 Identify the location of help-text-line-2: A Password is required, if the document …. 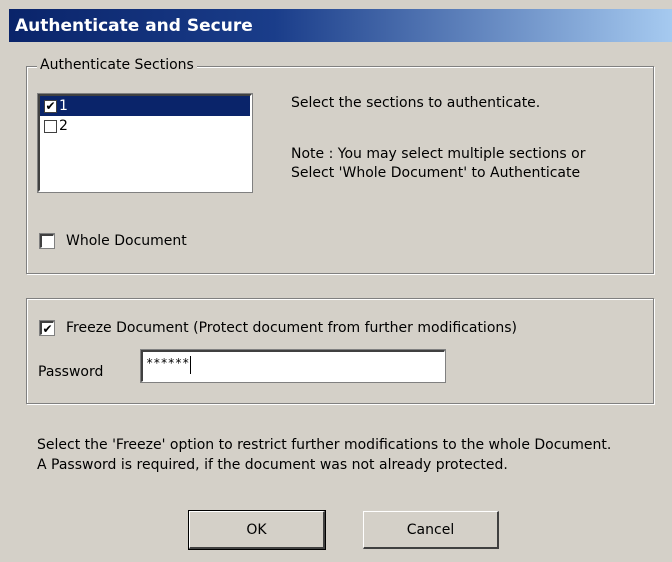
(272, 465).